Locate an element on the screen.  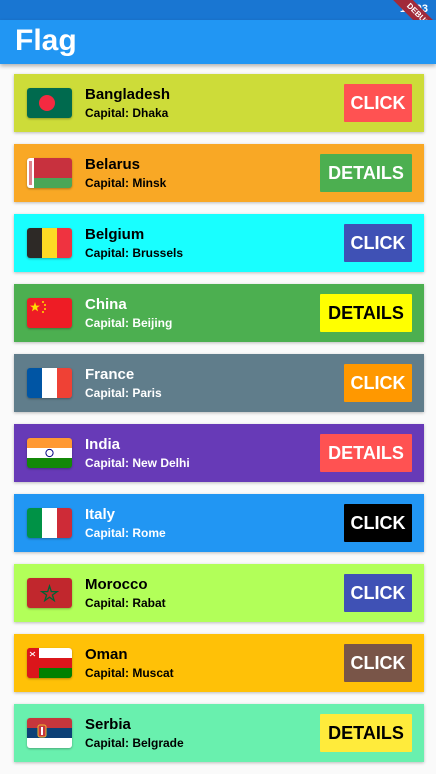
belarus-flag-icon is located at coordinates (49, 173).